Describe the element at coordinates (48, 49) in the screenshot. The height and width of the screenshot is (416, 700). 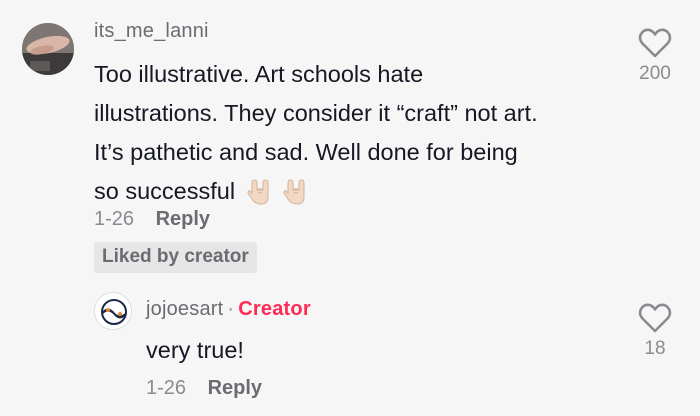
I see `avatar` at that location.